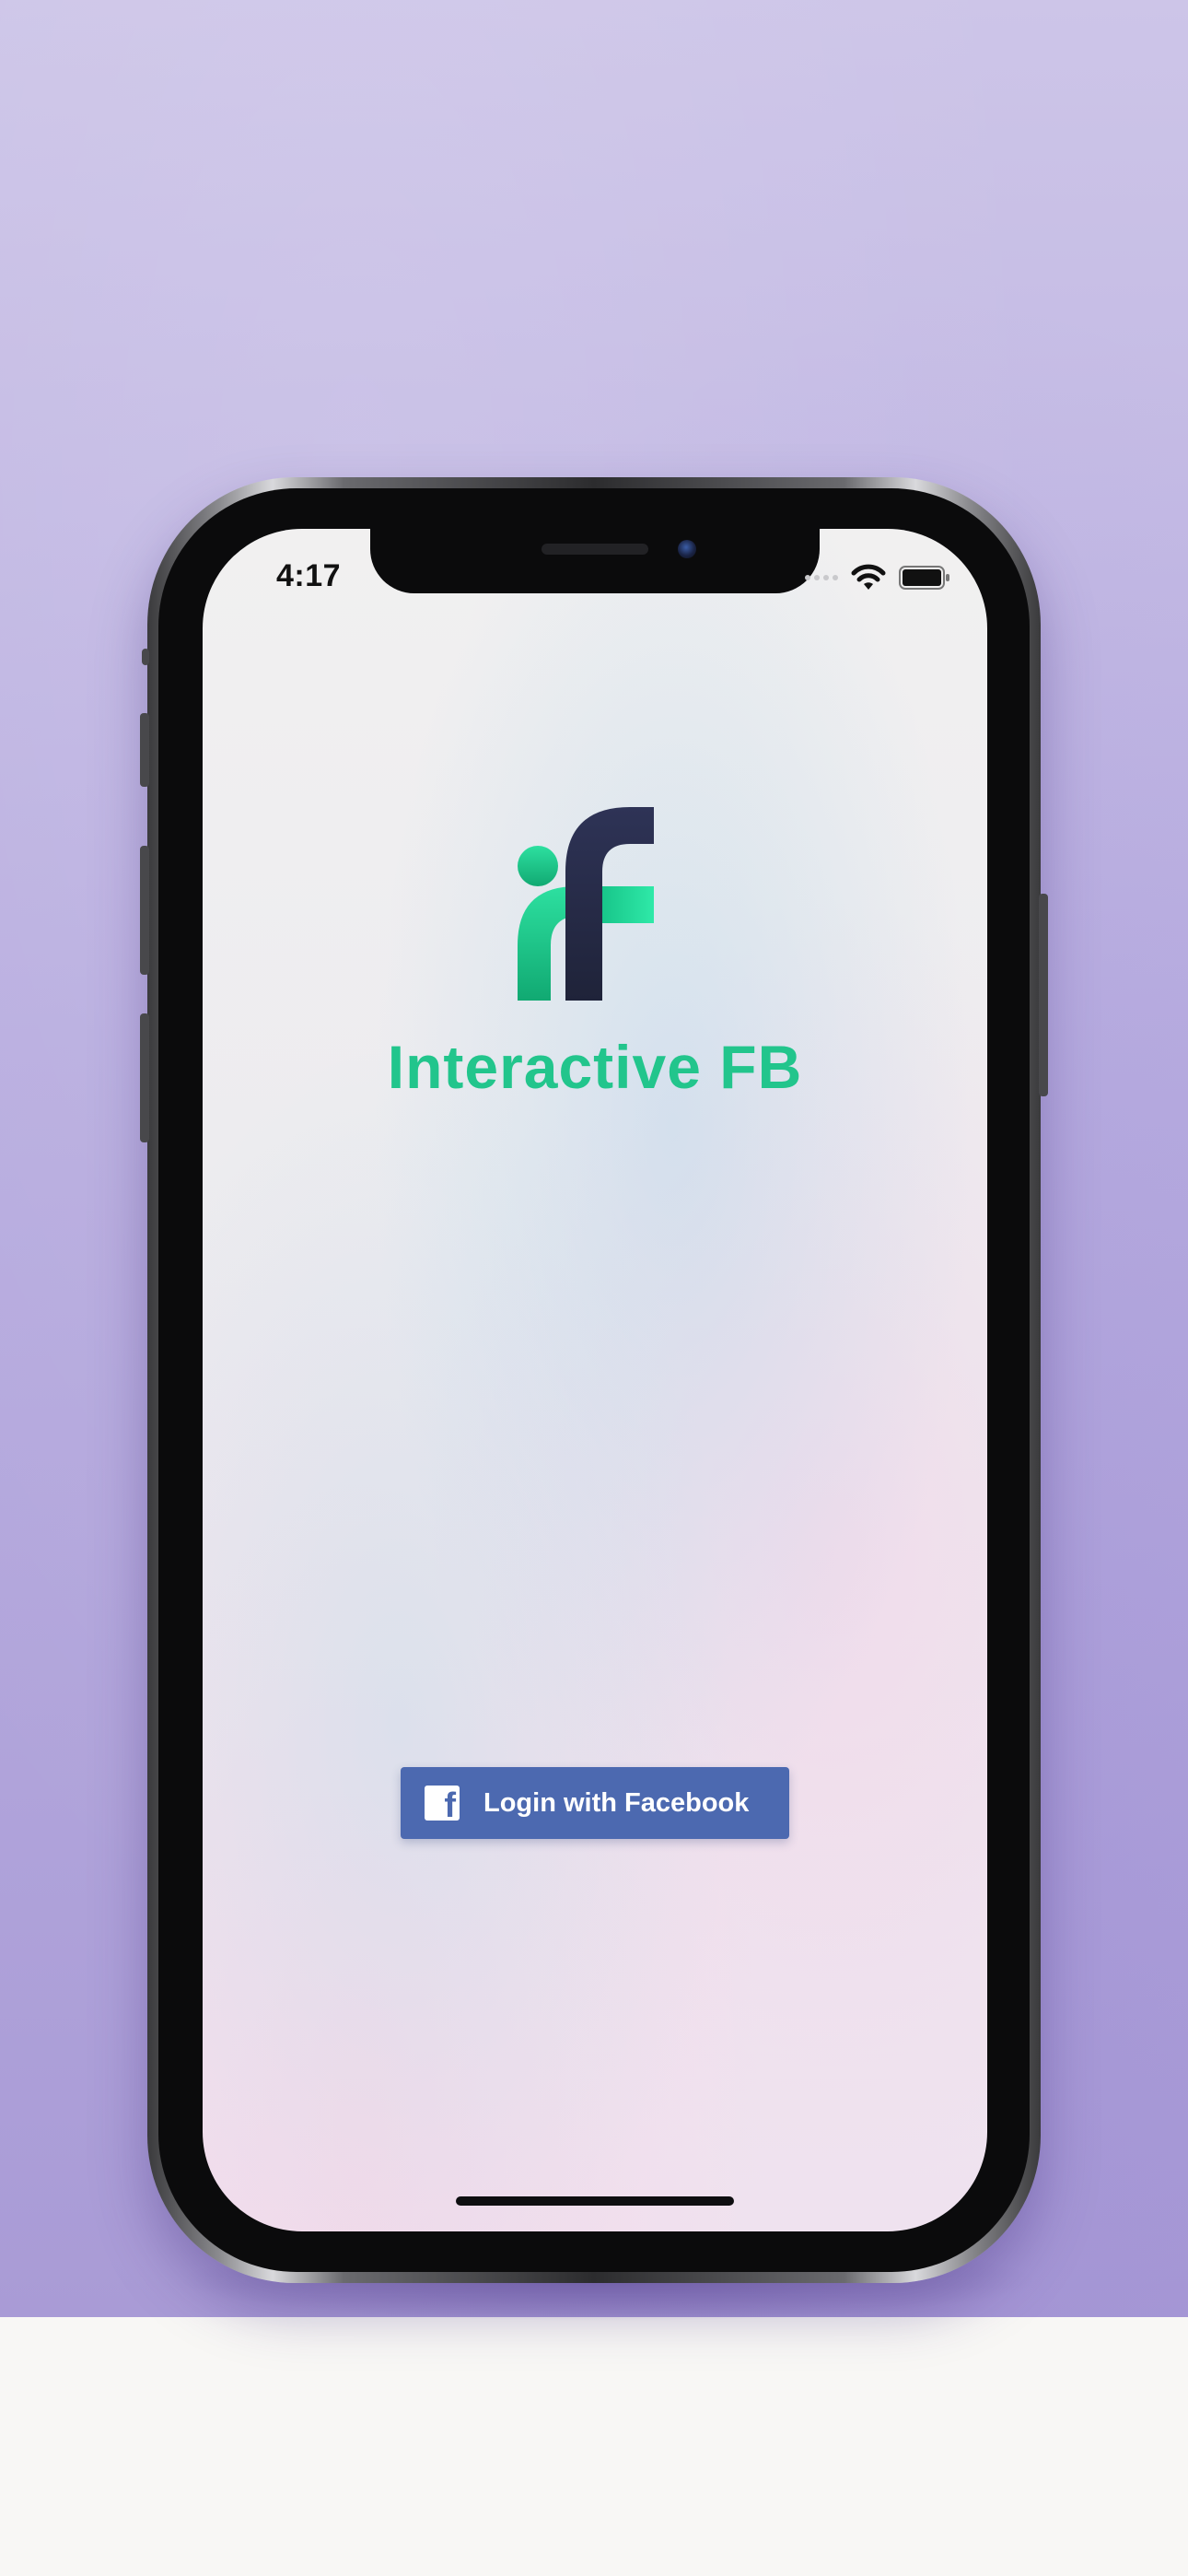  I want to click on home-indicator, so click(595, 2201).